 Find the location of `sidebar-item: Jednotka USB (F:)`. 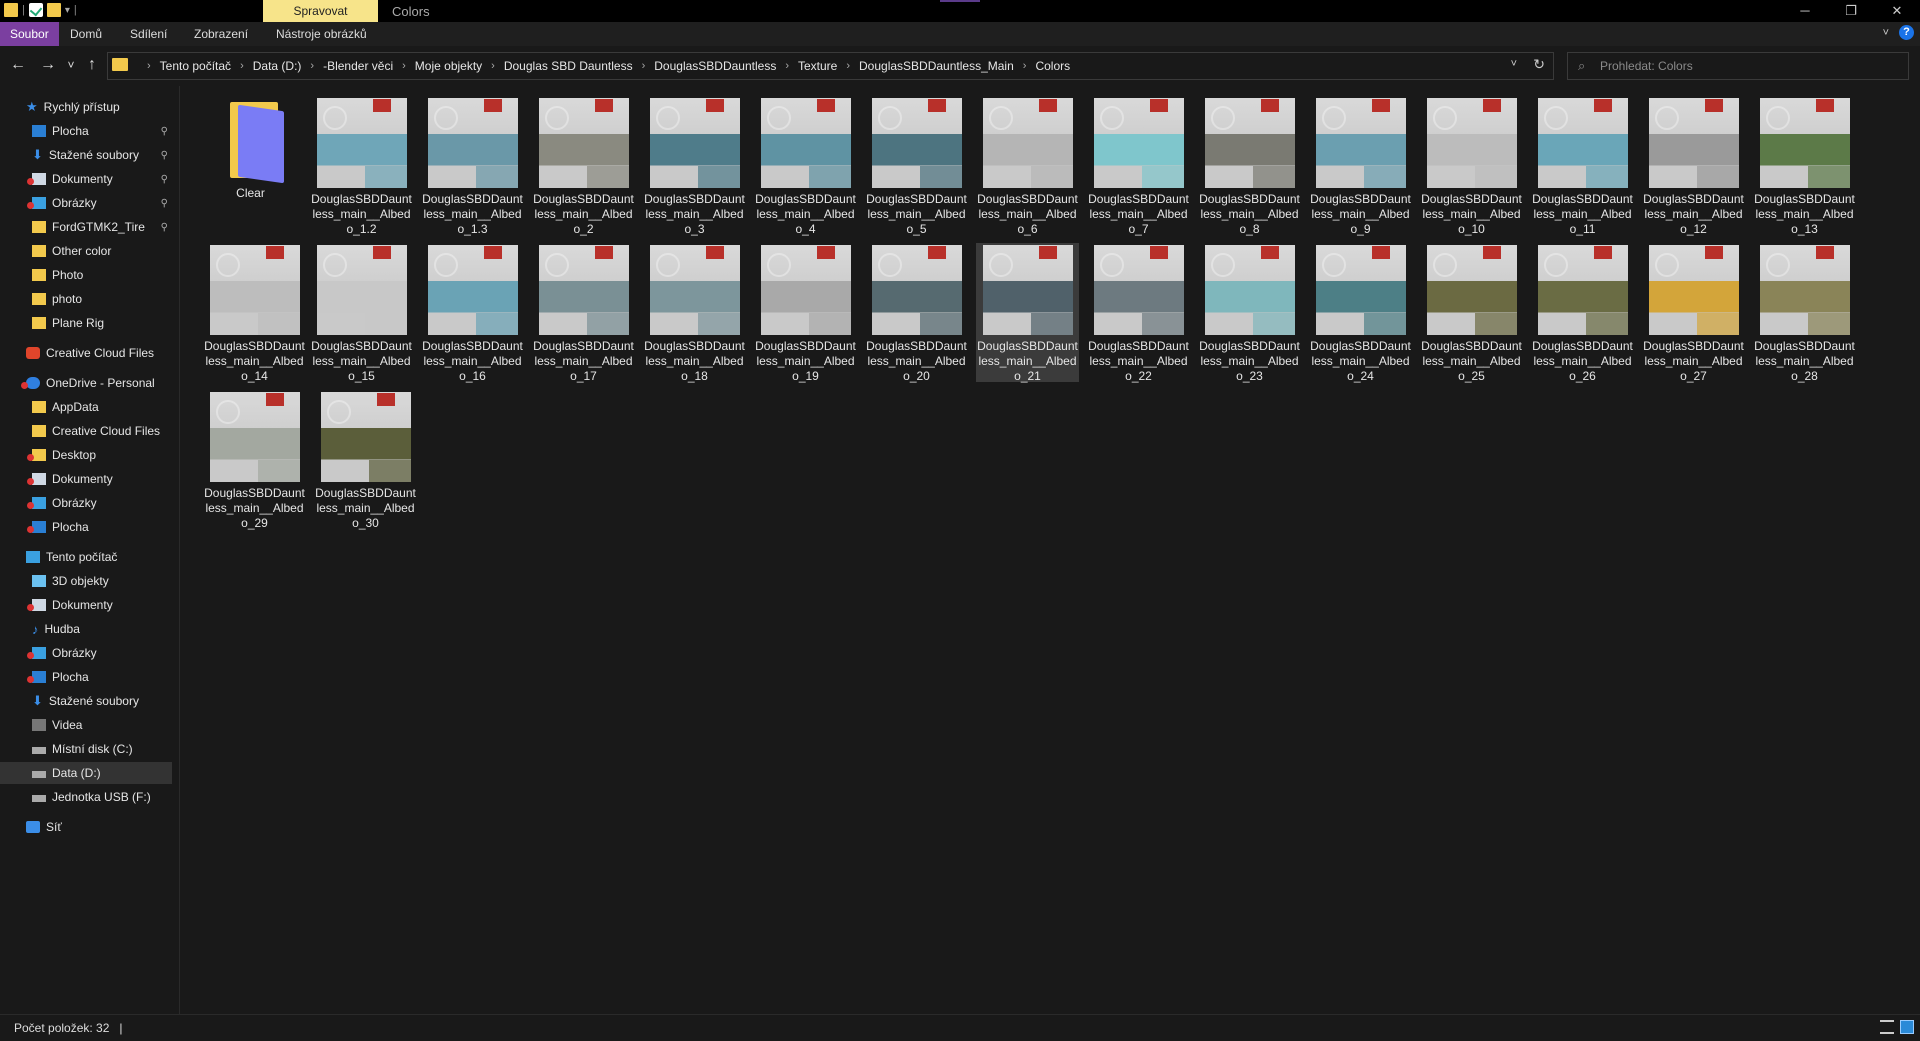

sidebar-item: Jednotka USB (F:) is located at coordinates (86, 797).